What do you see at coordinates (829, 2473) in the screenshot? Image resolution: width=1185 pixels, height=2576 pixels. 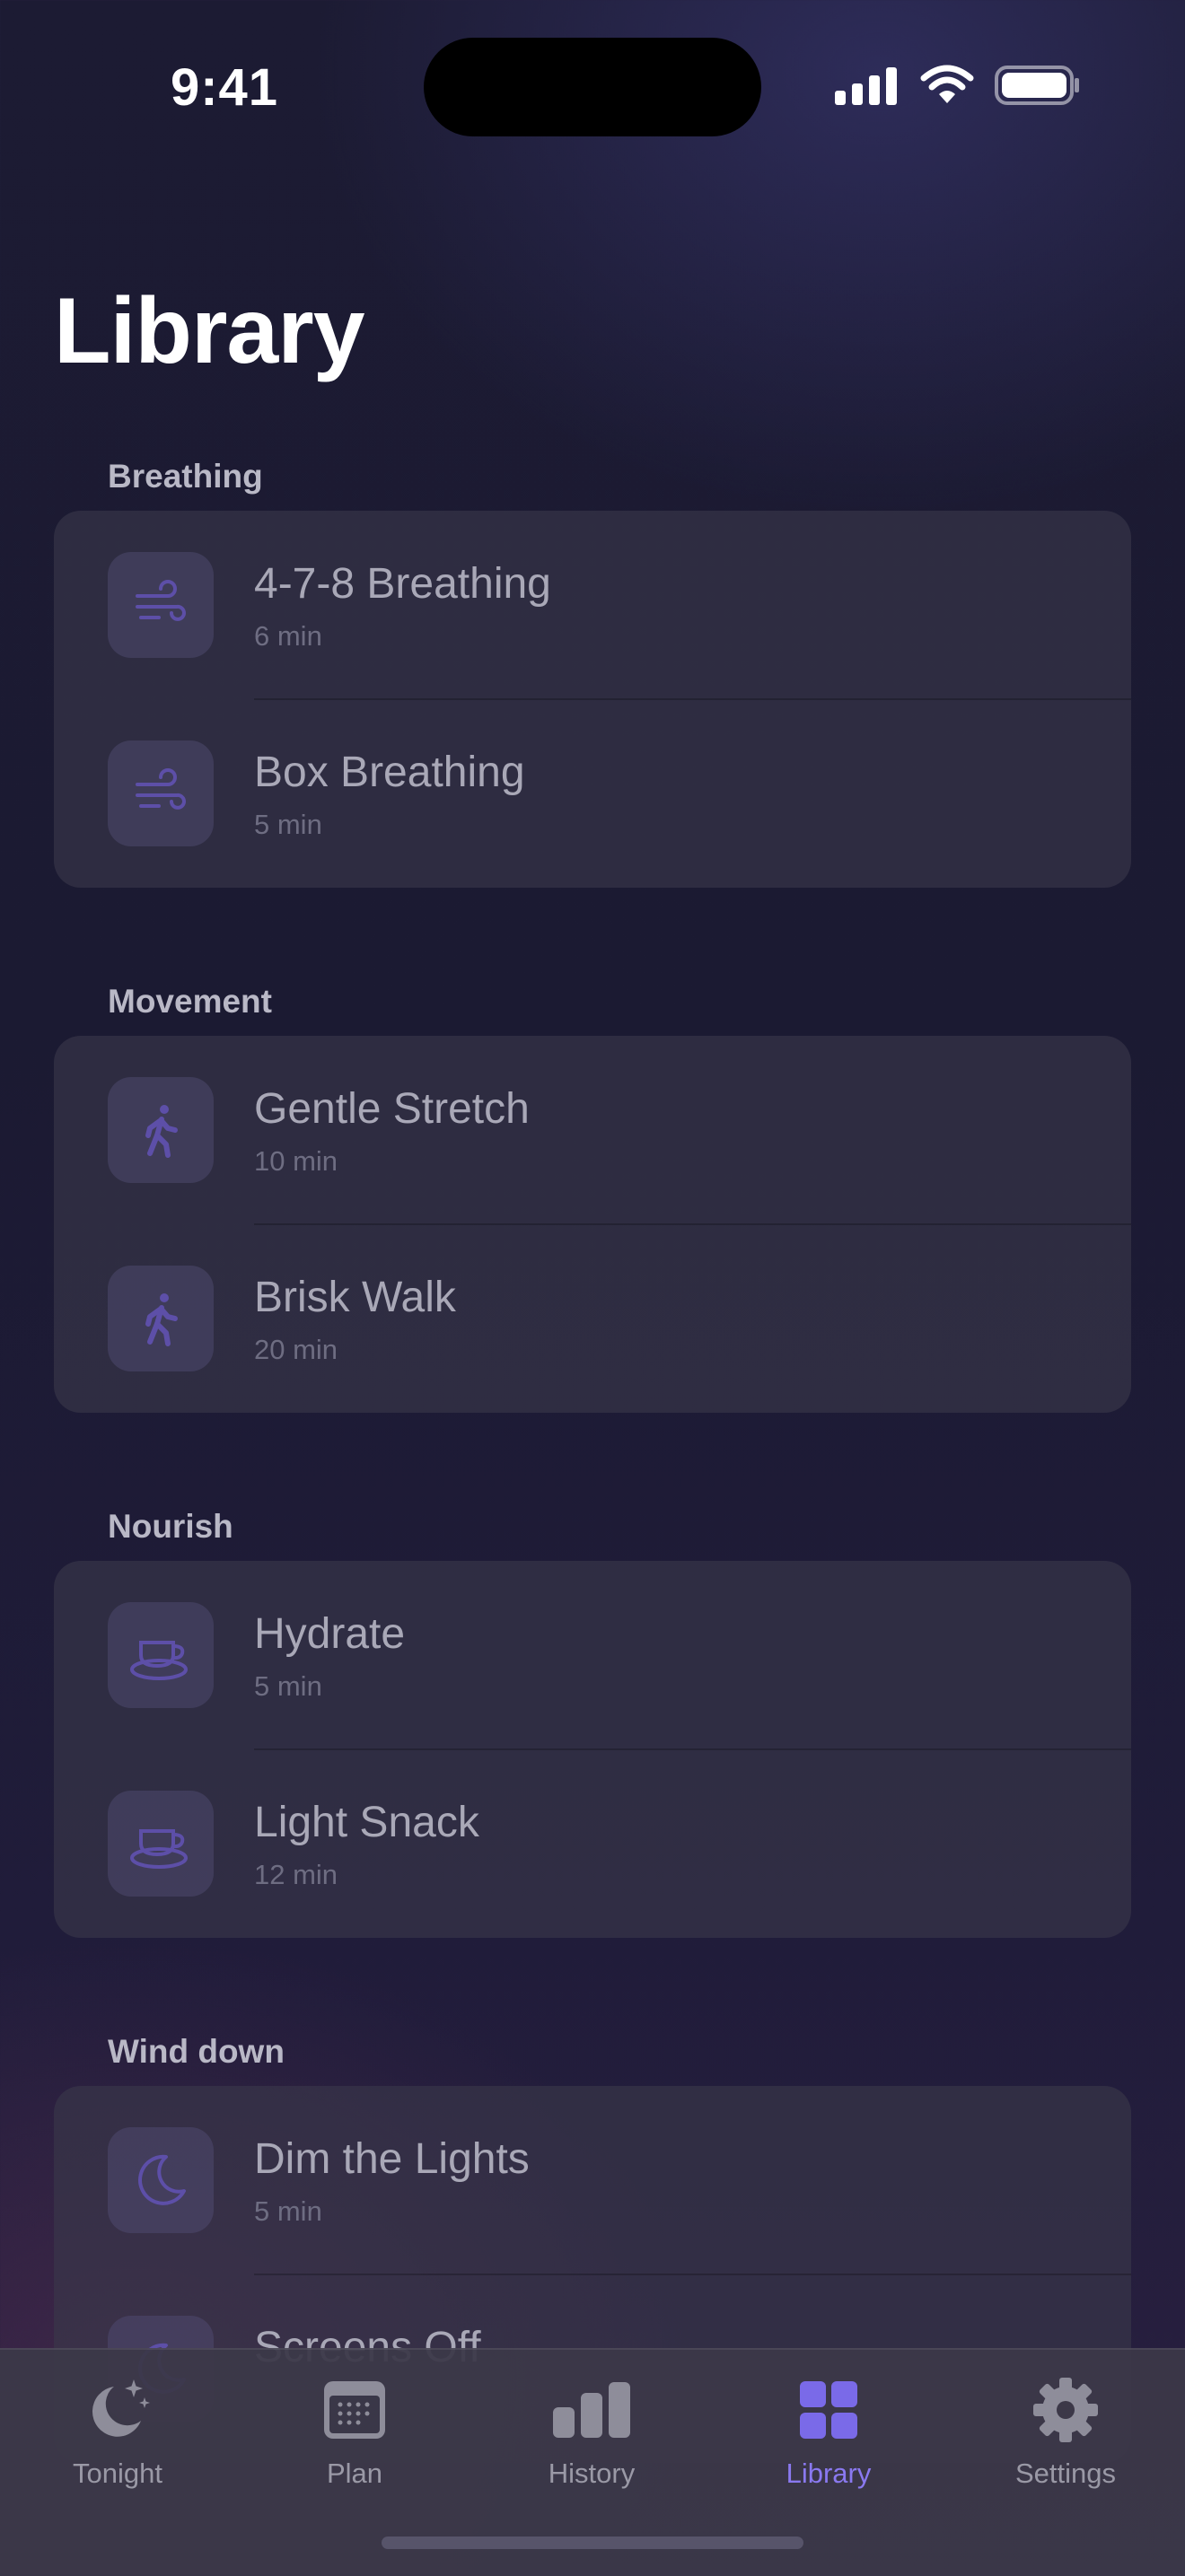 I see `tab-label: Library` at bounding box center [829, 2473].